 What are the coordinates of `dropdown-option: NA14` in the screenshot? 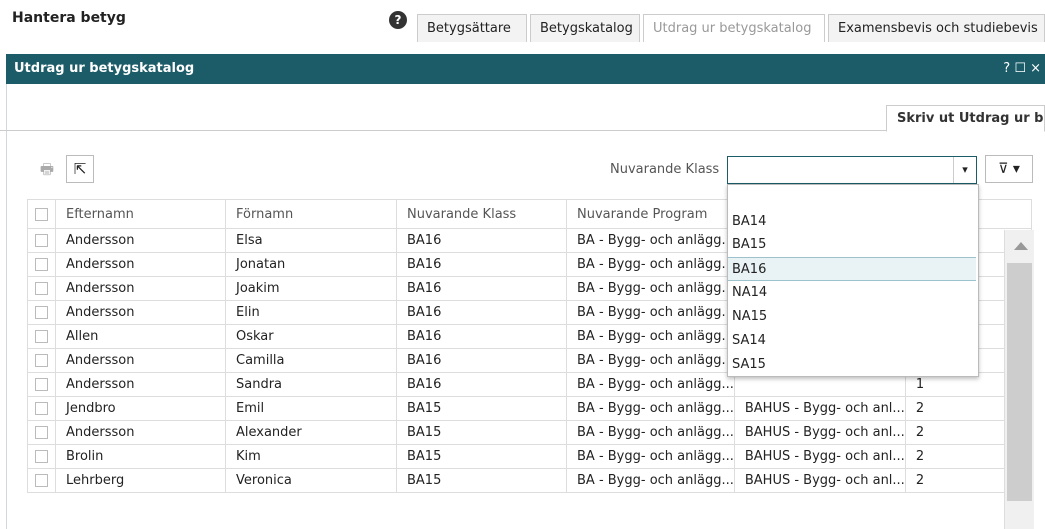 It's located at (852, 293).